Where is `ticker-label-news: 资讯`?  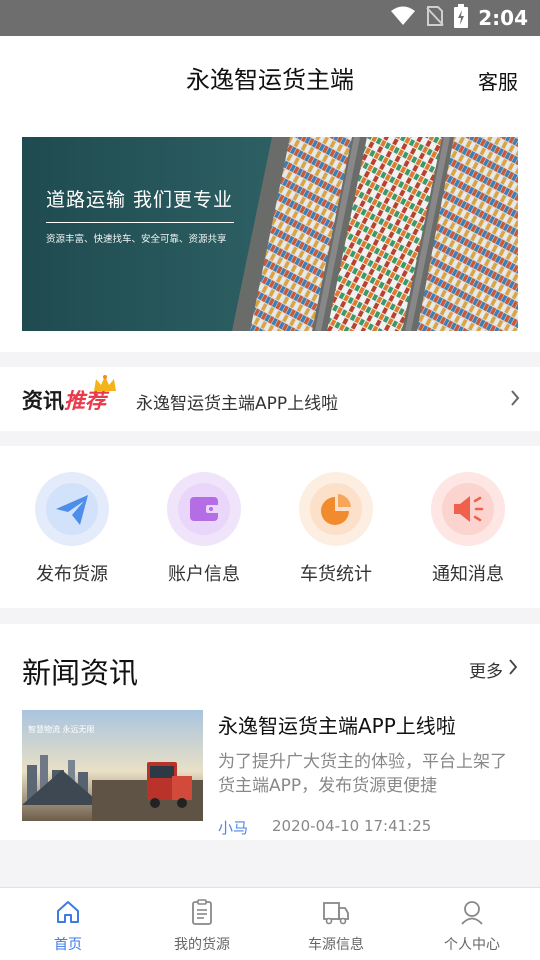
ticker-label-news: 资讯 is located at coordinates (43, 401).